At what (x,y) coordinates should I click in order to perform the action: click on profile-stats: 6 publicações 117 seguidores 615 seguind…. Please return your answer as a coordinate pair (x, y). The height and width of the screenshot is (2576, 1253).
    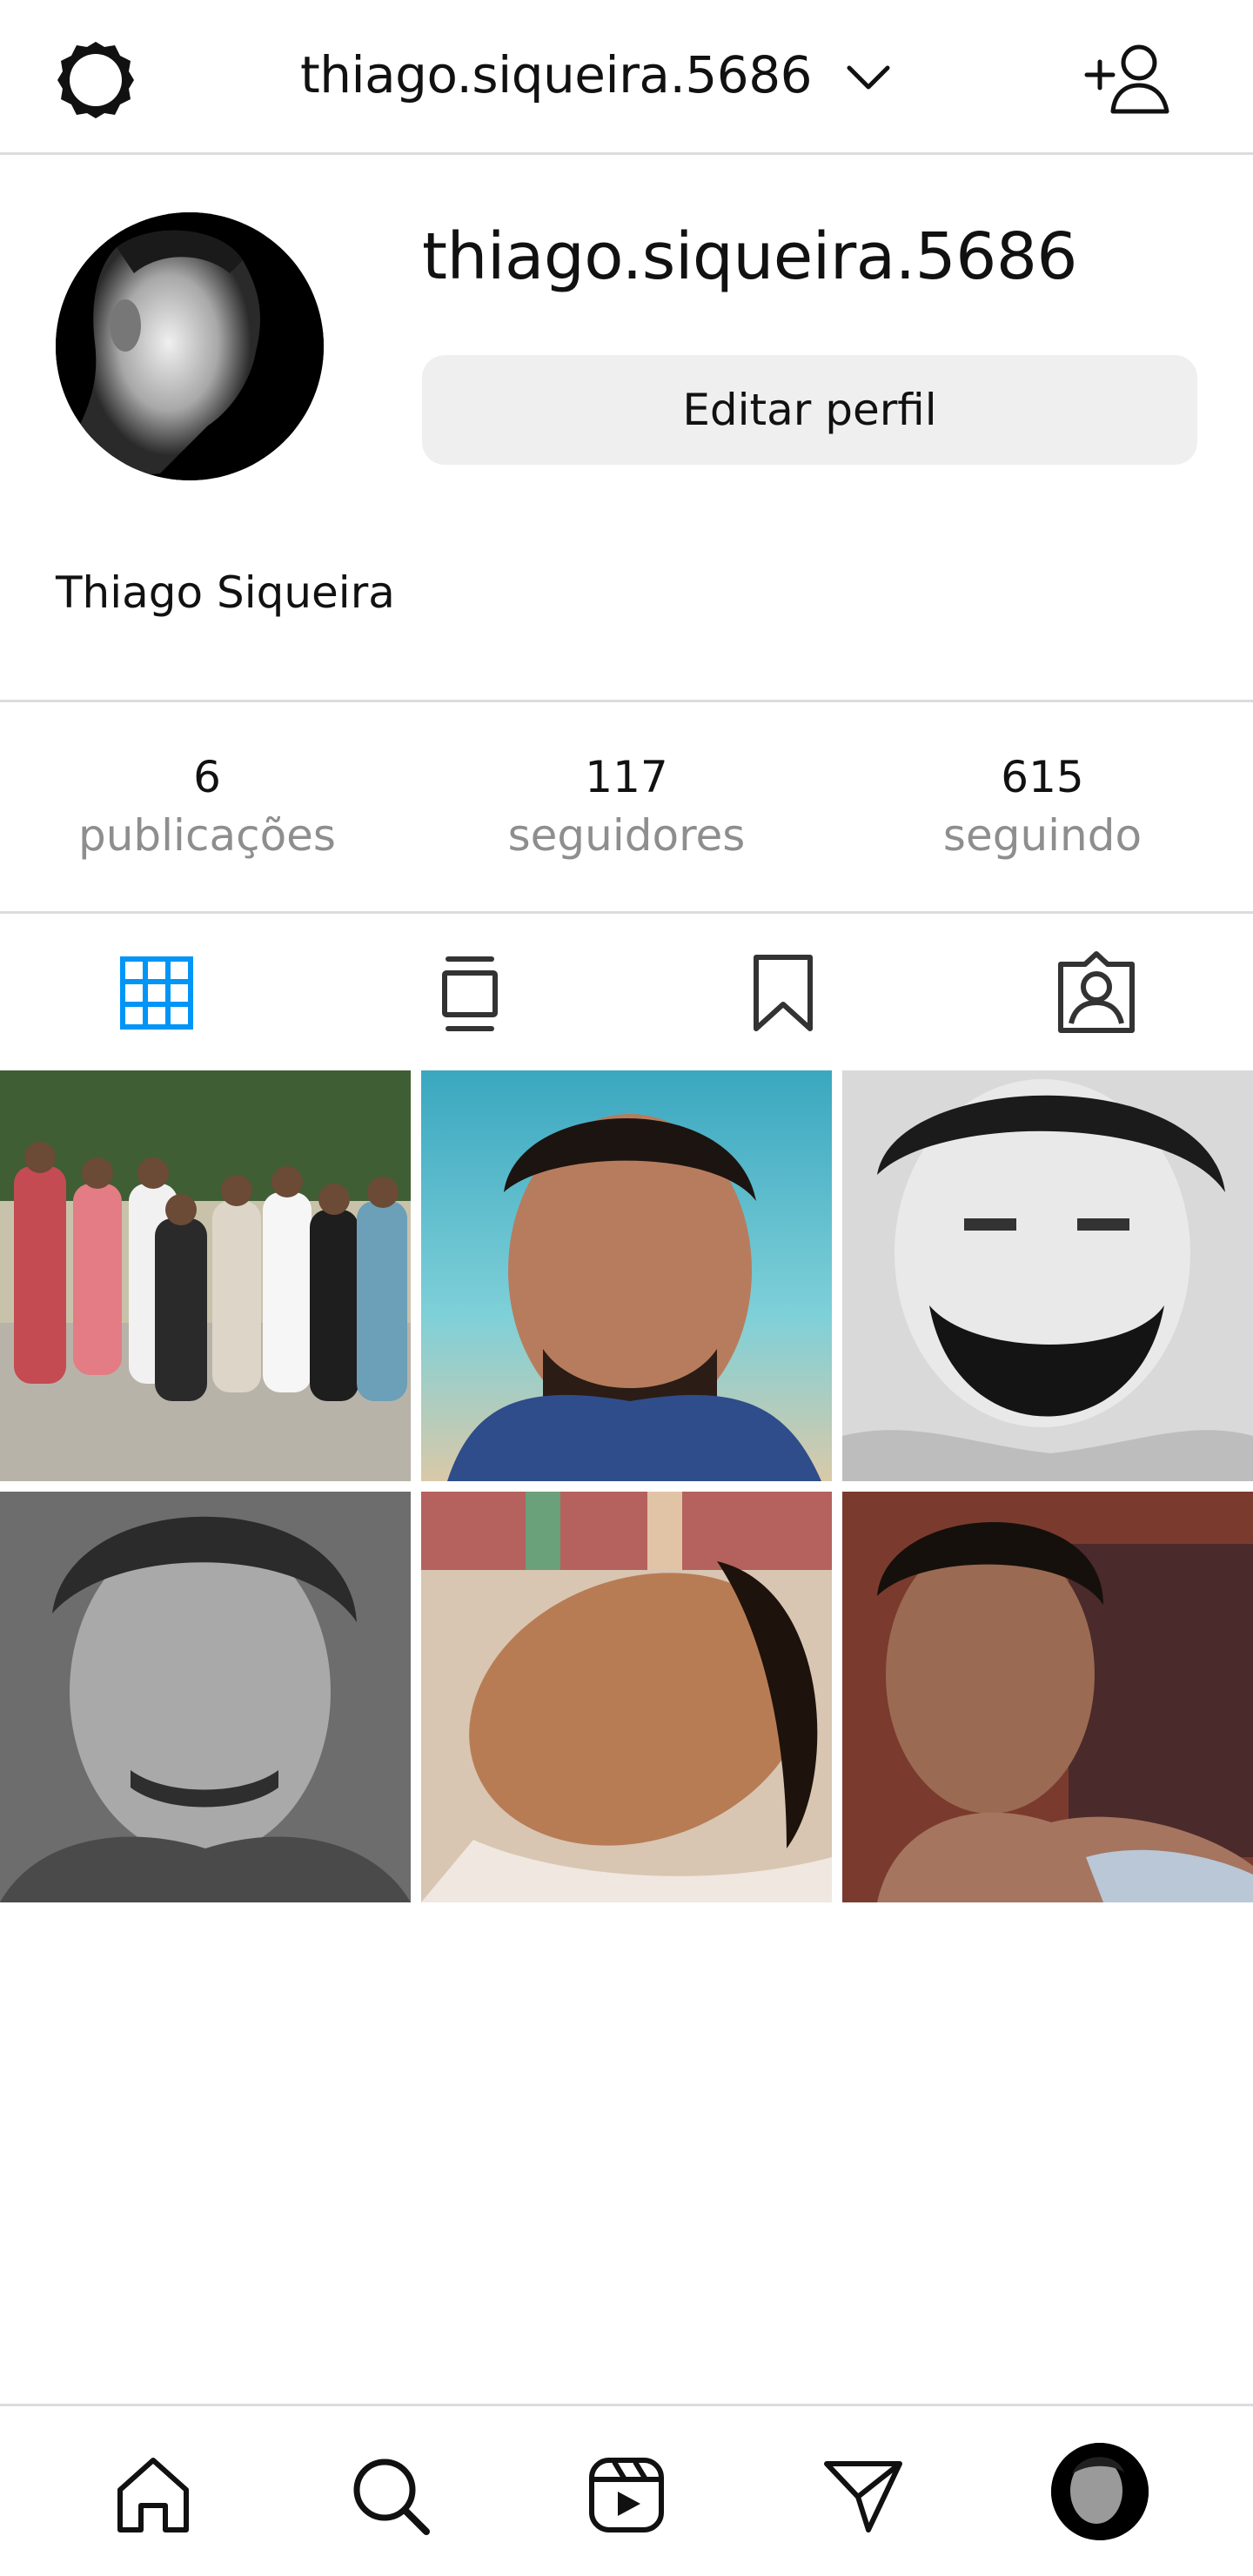
    Looking at the image, I should click on (626, 807).